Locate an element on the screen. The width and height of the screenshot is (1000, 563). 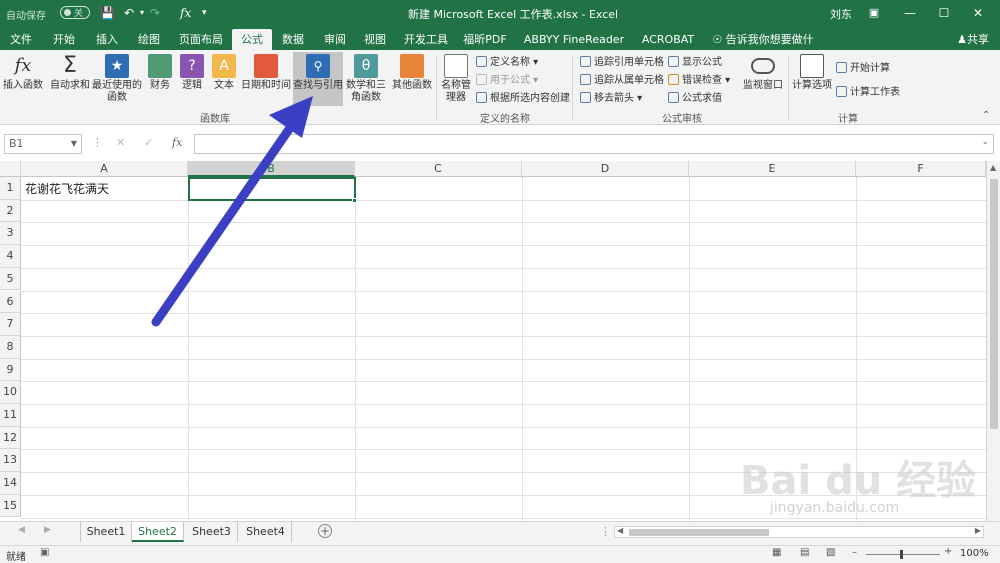
zoom-level: 100% is located at coordinates (974, 553).